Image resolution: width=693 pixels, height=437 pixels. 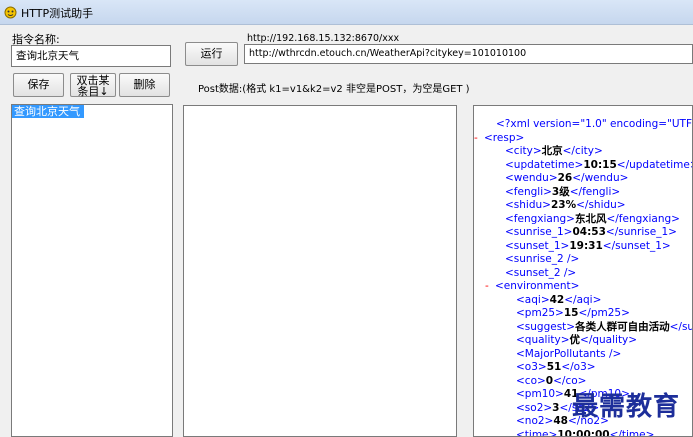 I want to click on xml-value: 10:15, so click(x=600, y=164).